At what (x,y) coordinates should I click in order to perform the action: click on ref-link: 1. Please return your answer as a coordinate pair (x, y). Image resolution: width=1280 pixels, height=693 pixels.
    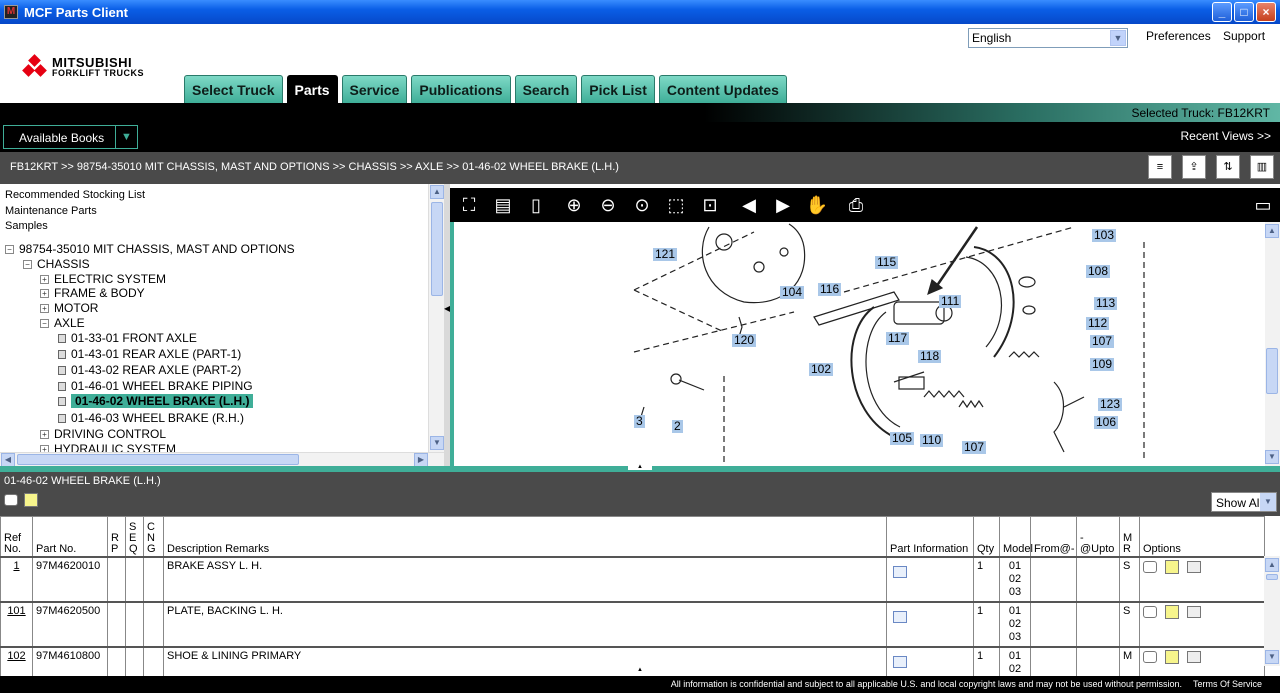
    Looking at the image, I should click on (16, 566).